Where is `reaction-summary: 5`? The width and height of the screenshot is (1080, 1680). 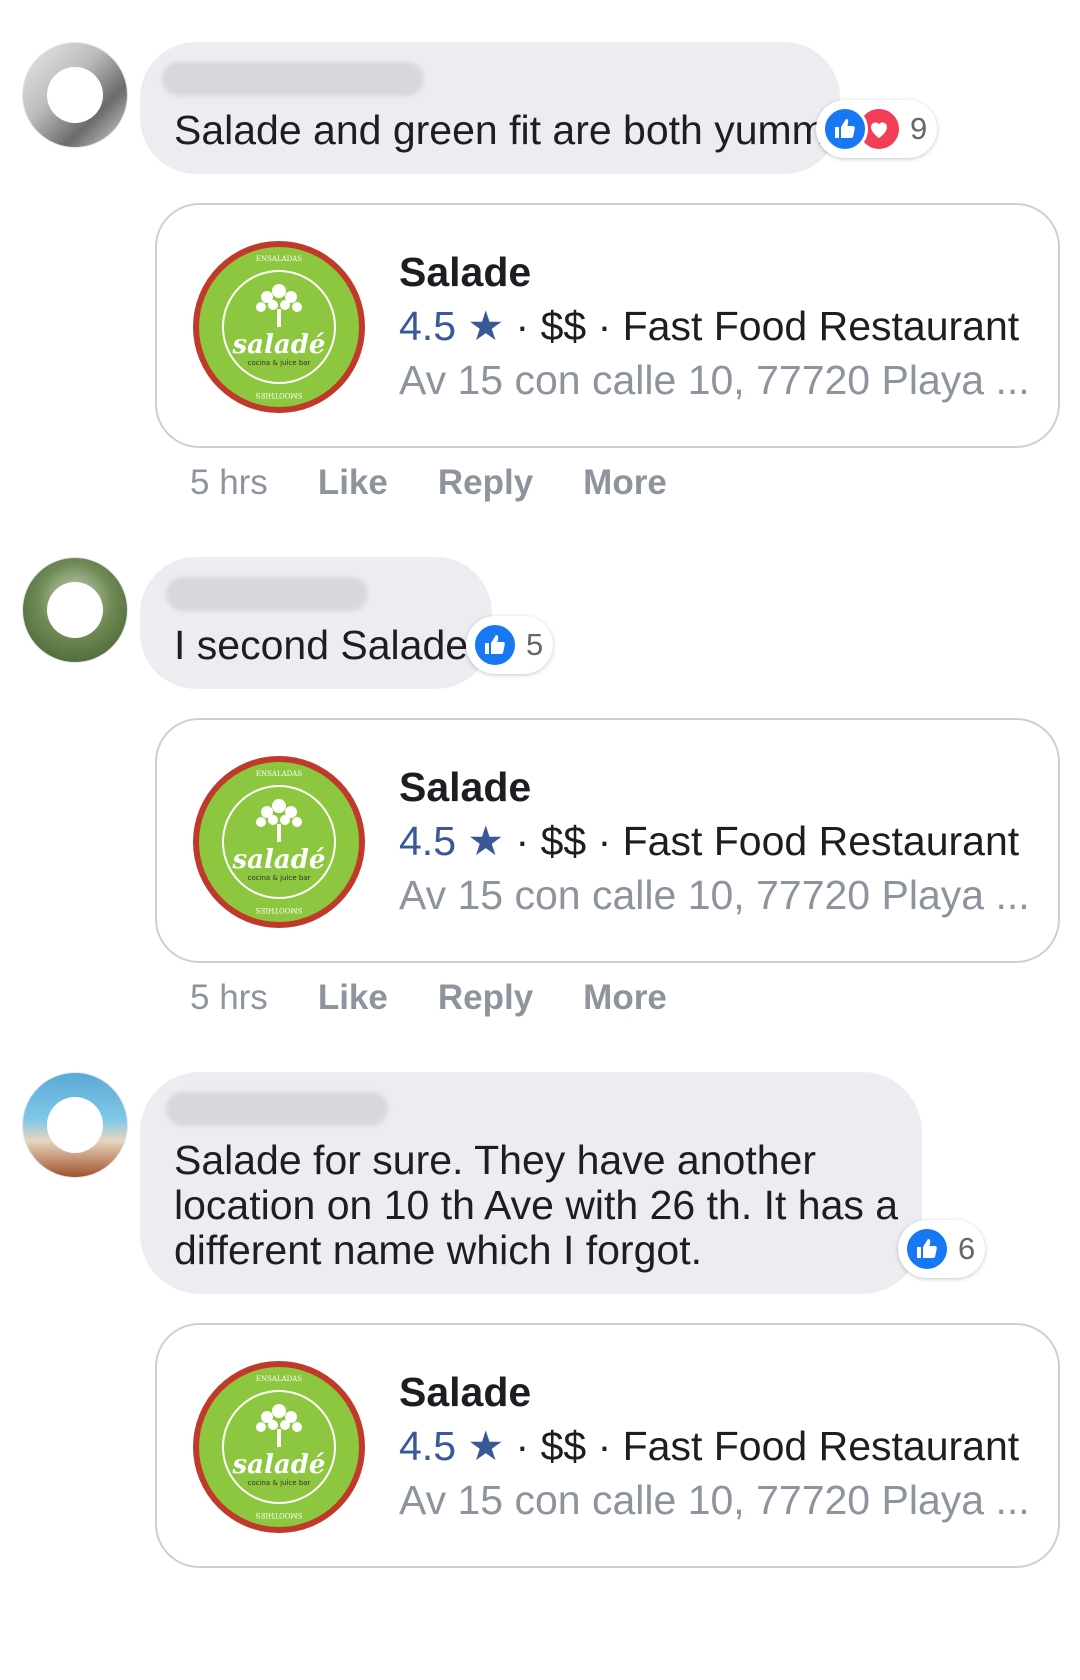
reaction-summary: 5 is located at coordinates (510, 645).